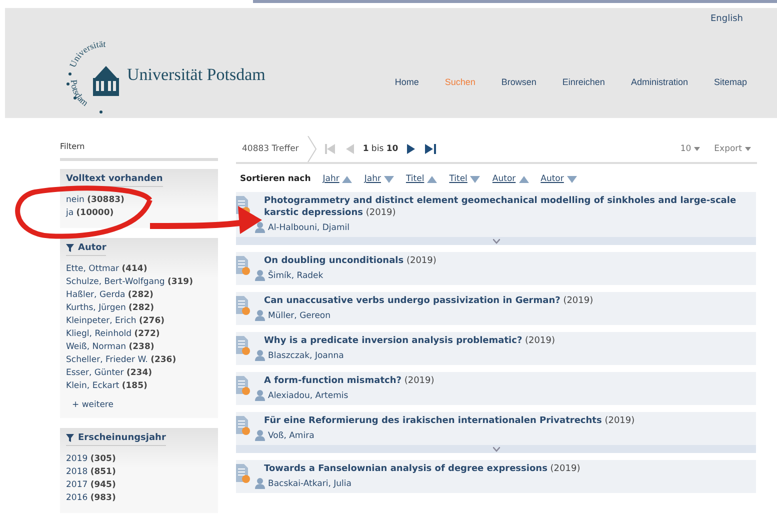 The image size is (777, 518). Describe the element at coordinates (406, 82) in the screenshot. I see `nav-link: Home` at that location.